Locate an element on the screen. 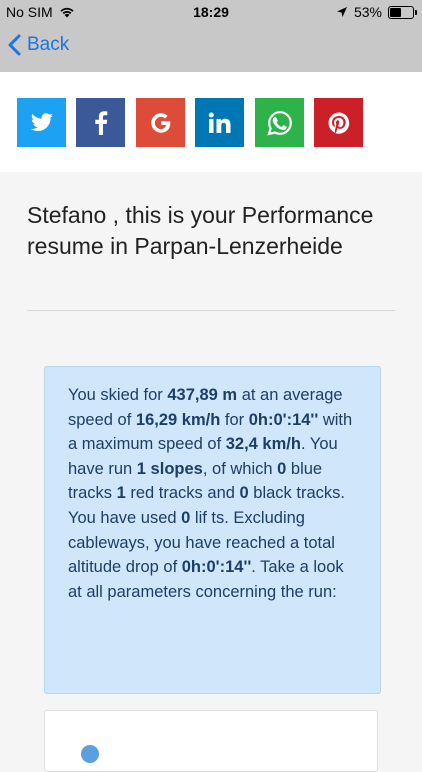  twitter-share-button is located at coordinates (41, 122).